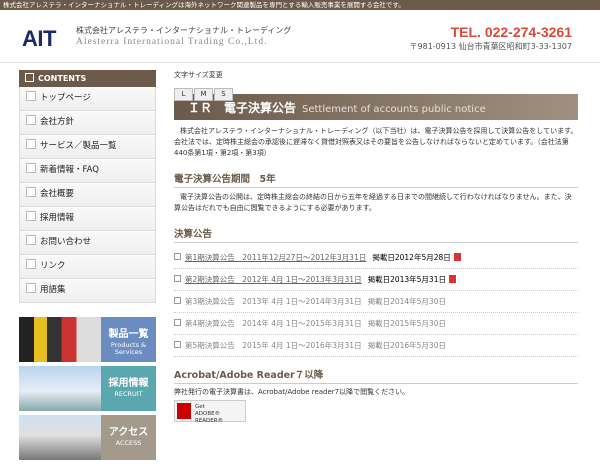  What do you see at coordinates (128, 348) in the screenshot?
I see `banner-products-subtitle: Products & Services` at bounding box center [128, 348].